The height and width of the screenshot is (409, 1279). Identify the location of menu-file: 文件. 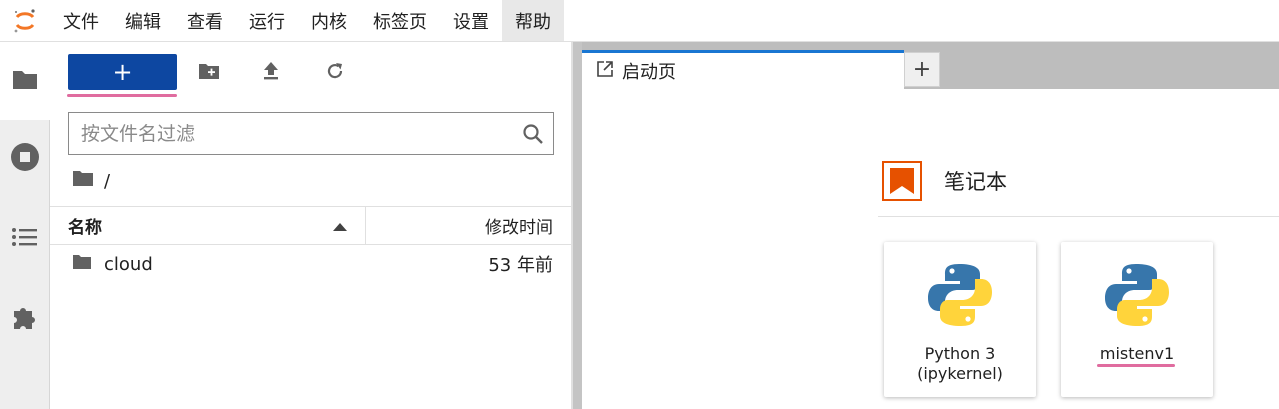
(81, 20).